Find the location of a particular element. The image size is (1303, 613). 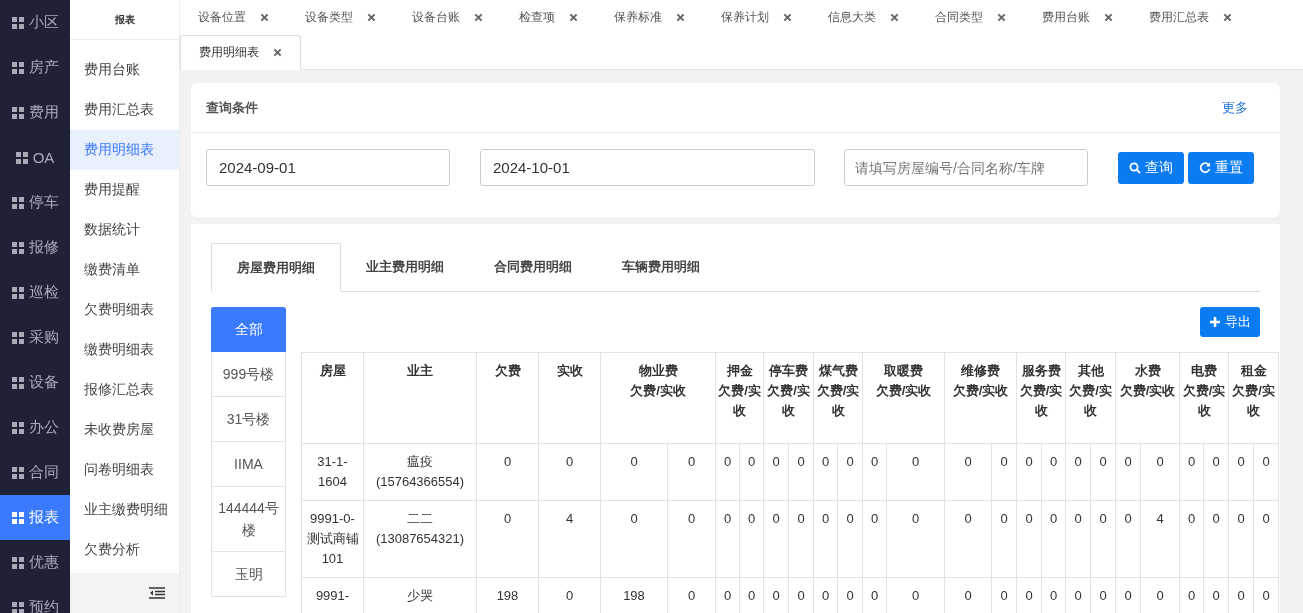

export-button: 导出 is located at coordinates (1230, 322).